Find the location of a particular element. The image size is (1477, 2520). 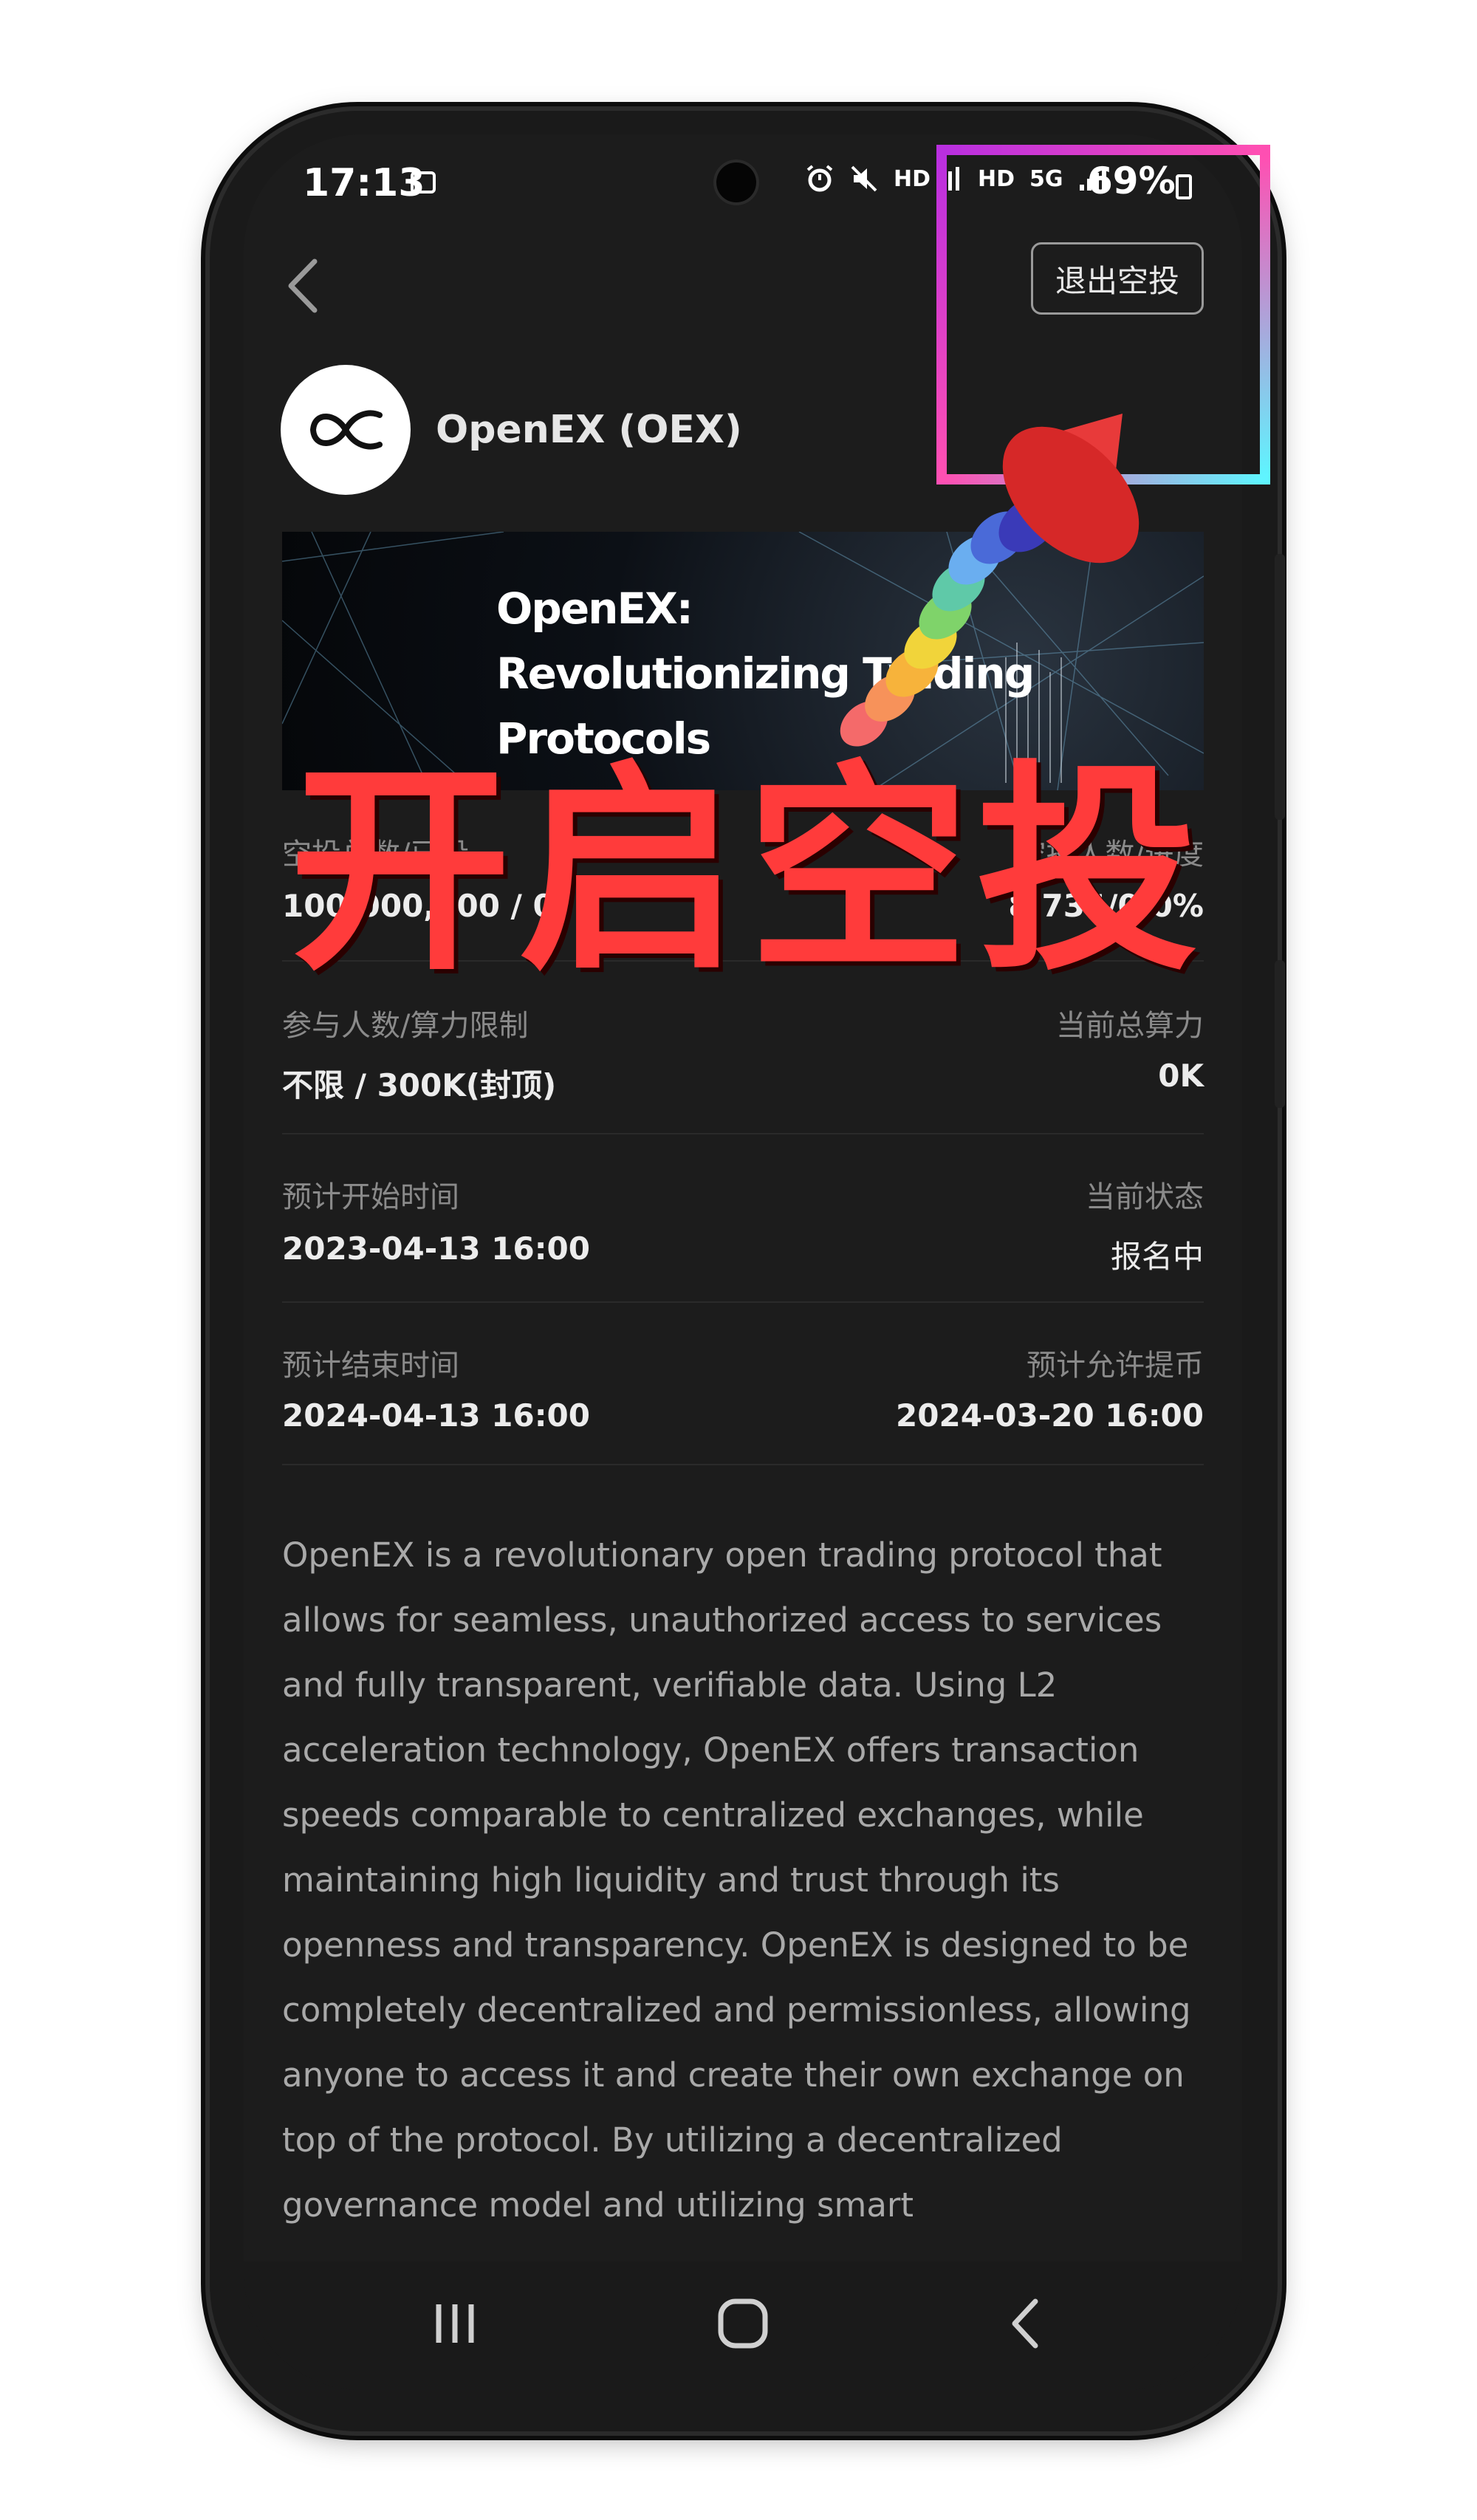

start-time-label: 预计开始时间 is located at coordinates (370, 1197).